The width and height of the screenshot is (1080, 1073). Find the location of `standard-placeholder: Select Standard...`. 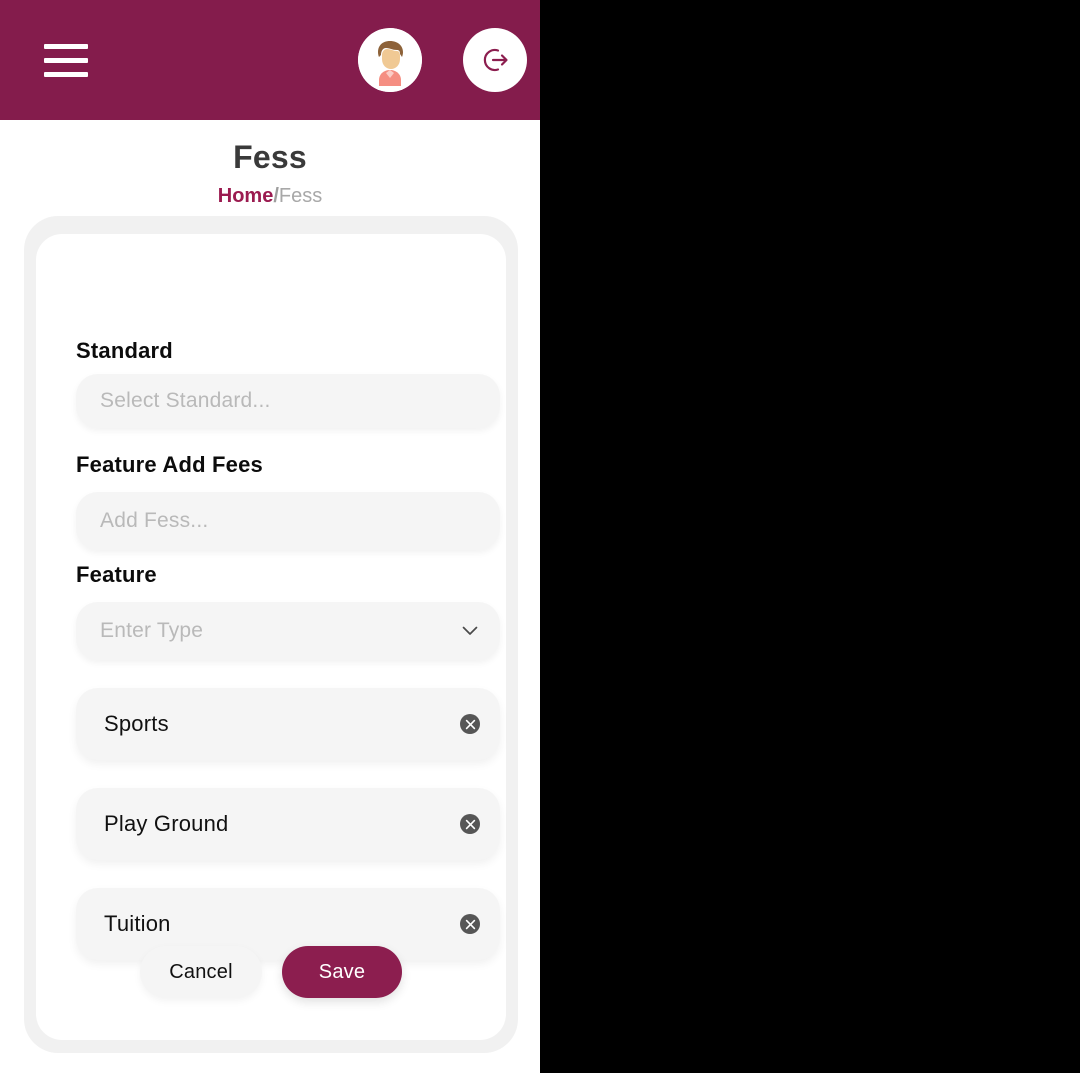

standard-placeholder: Select Standard... is located at coordinates (185, 400).